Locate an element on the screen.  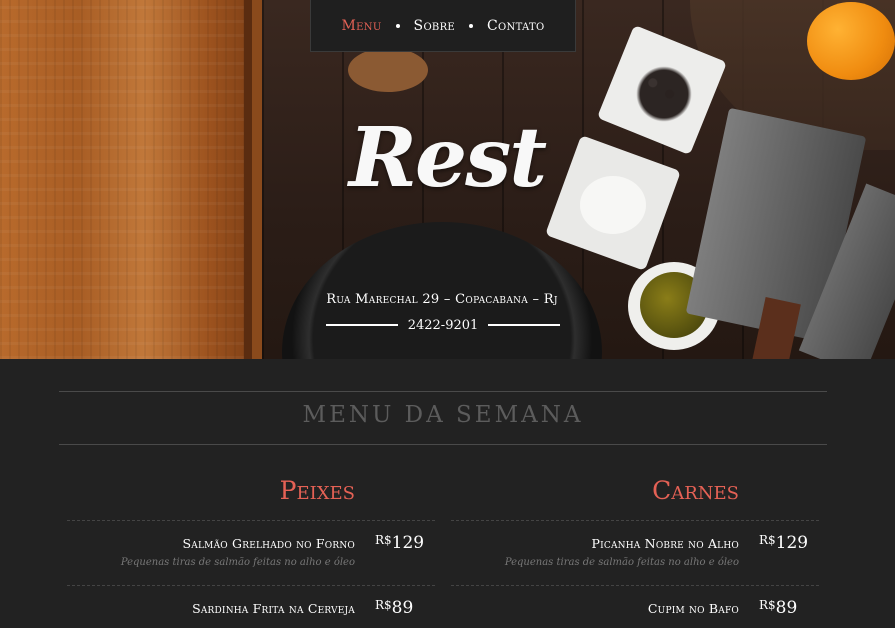
main-nav: Menu Sobre Contato is located at coordinates (443, 26).